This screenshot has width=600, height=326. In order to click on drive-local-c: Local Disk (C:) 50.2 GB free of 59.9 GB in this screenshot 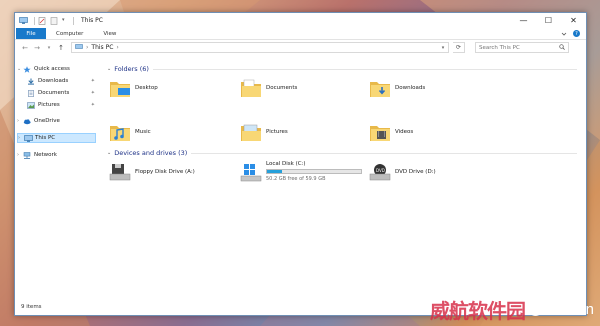, I will do `click(301, 171)`.